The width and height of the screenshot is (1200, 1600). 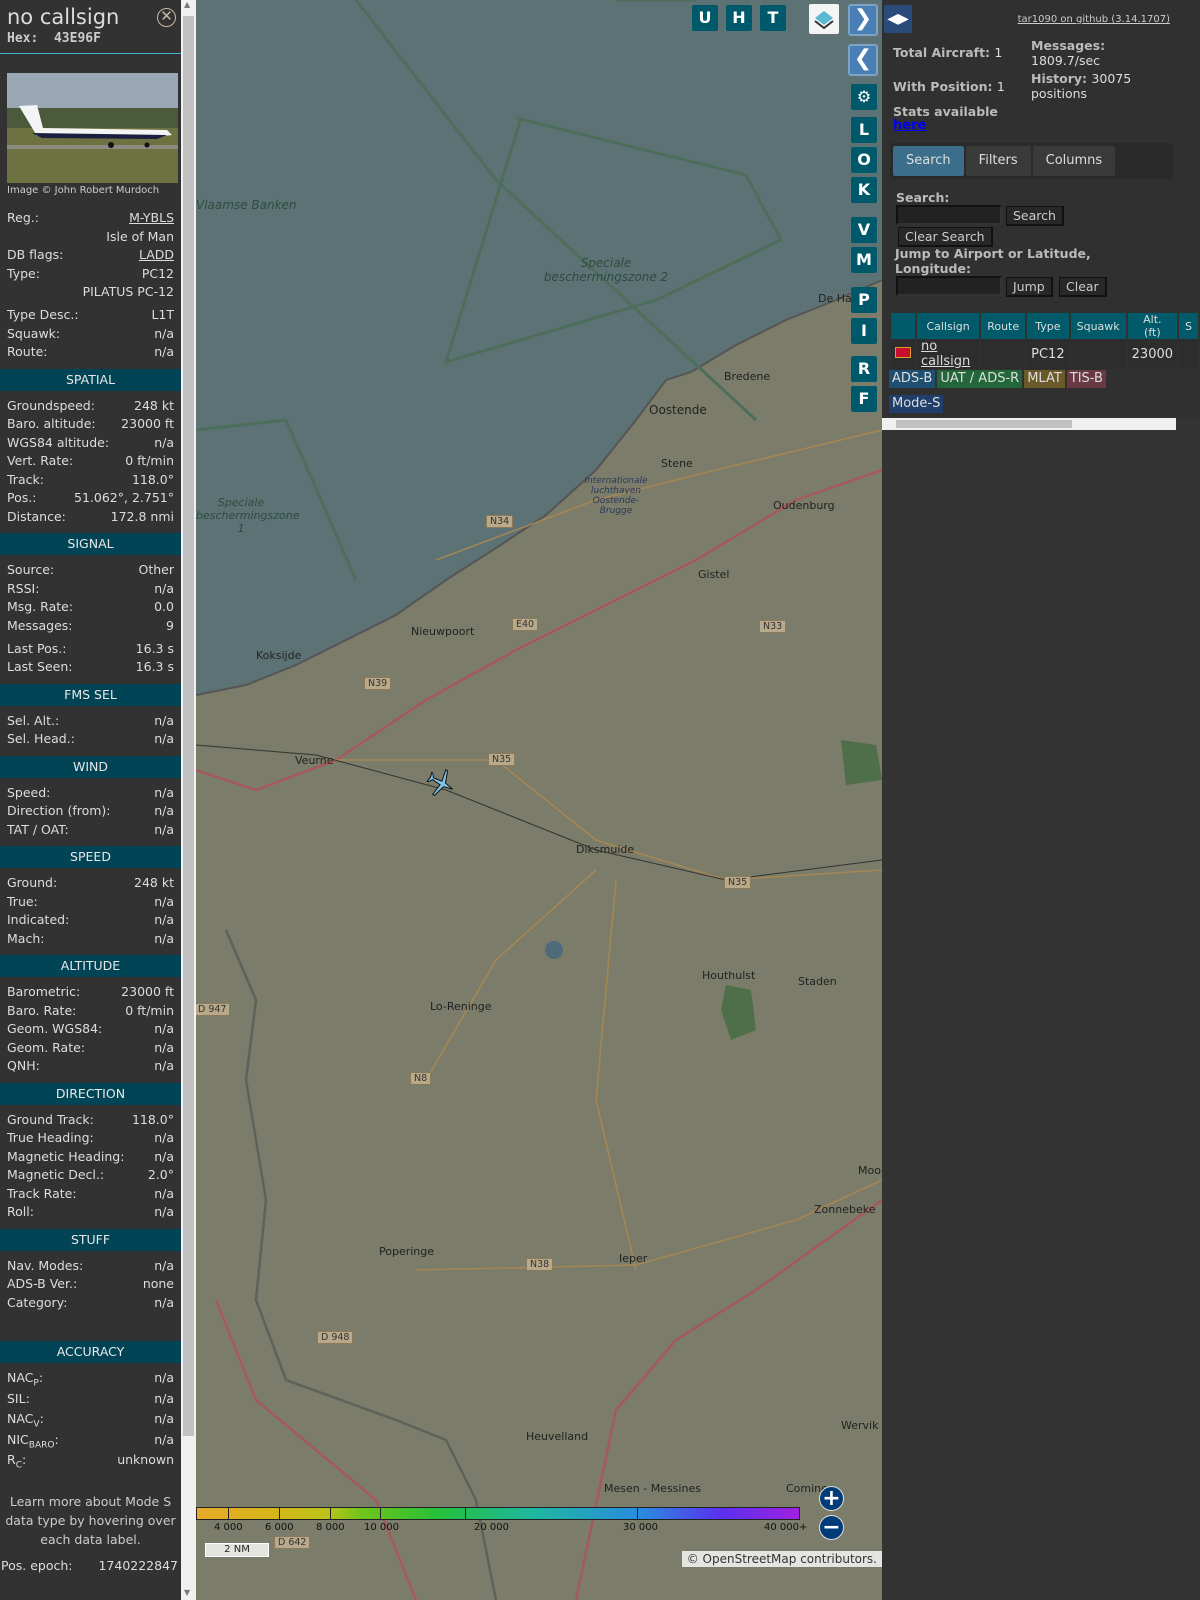 I want to click on detail-row: Magnetic Decl.: 2.0°, so click(x=90, y=1175).